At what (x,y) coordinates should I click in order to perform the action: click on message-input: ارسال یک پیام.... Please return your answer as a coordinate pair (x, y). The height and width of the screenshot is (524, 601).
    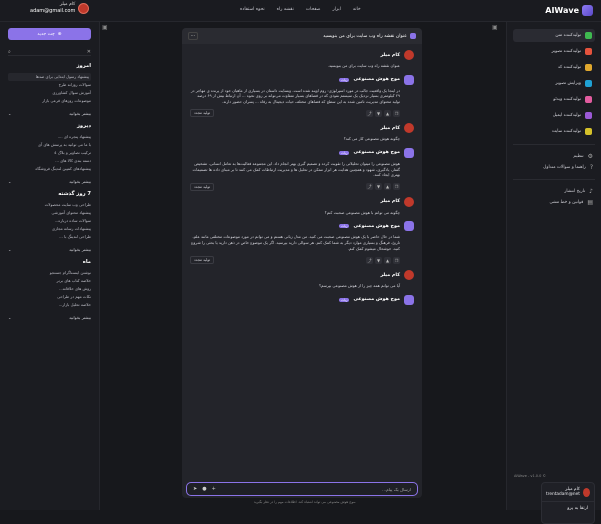
    Looking at the image, I should click on (396, 489).